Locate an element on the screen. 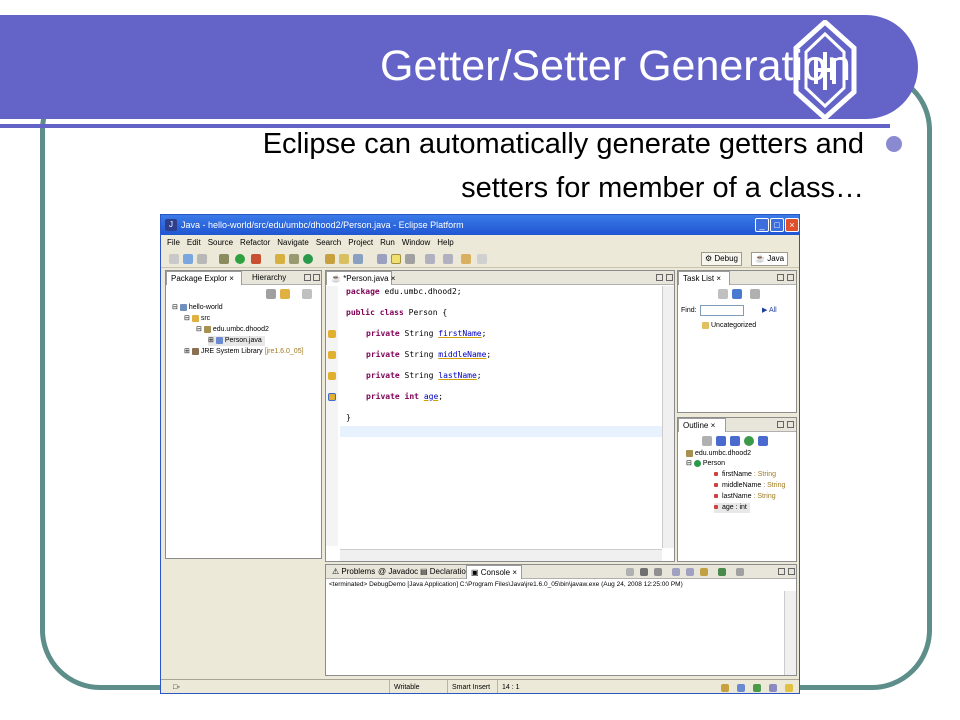 The image size is (960, 720). next-annotation-icon is located at coordinates (430, 259).